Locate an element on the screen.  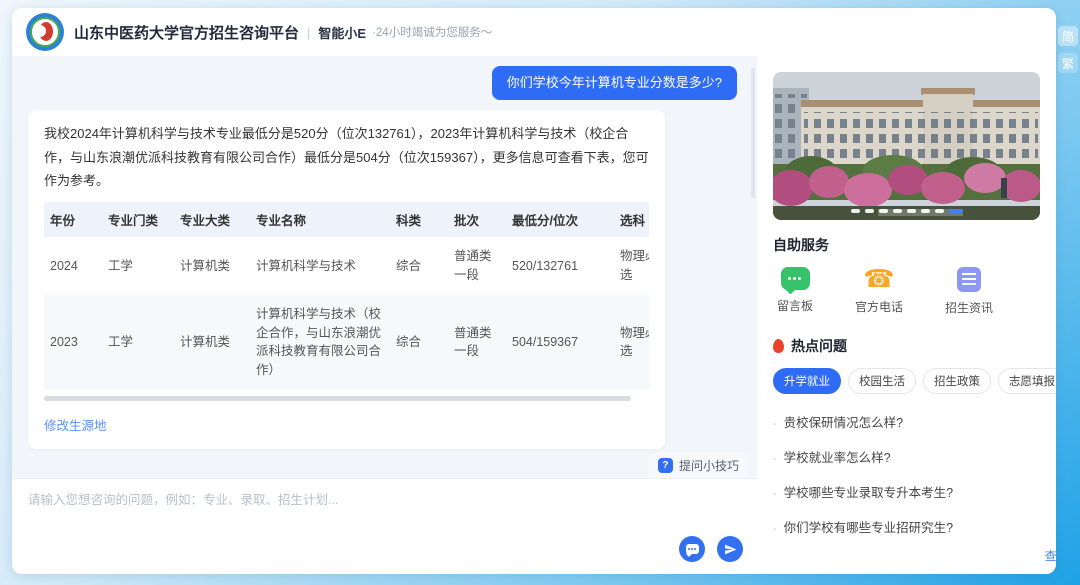
assistant-name: 智能小E is located at coordinates (342, 33).